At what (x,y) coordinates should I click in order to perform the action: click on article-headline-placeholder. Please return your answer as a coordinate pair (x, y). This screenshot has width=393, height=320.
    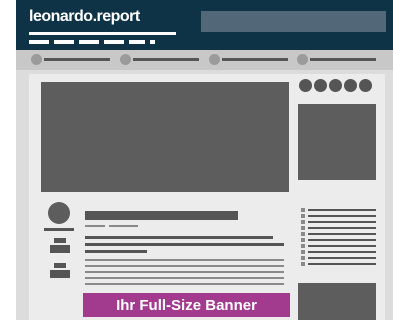
    Looking at the image, I should click on (161, 215).